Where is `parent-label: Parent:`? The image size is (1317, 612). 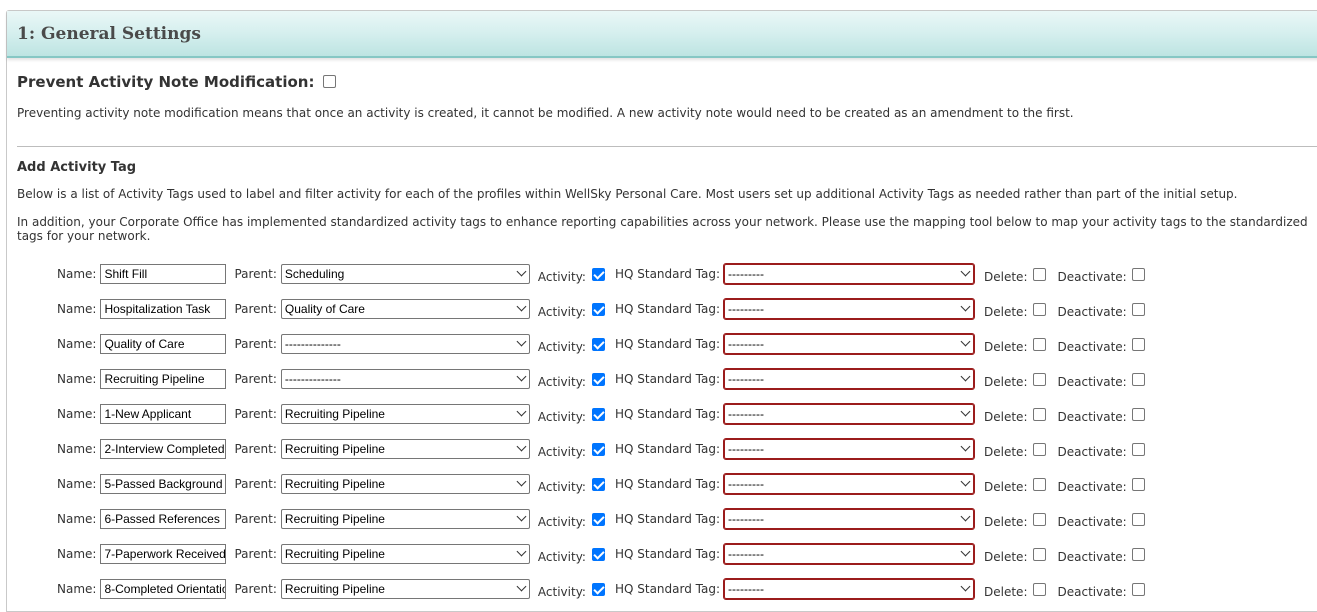 parent-label: Parent: is located at coordinates (255, 344).